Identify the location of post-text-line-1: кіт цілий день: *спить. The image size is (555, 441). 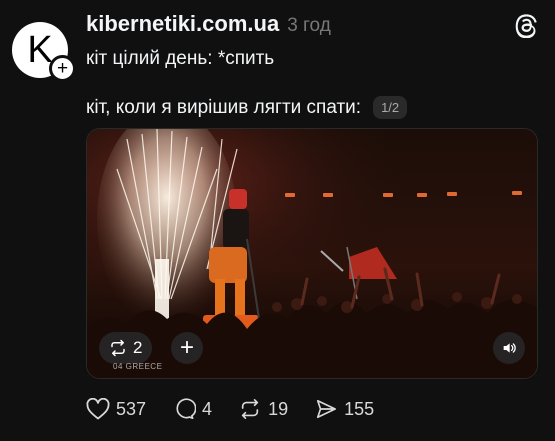
(180, 58).